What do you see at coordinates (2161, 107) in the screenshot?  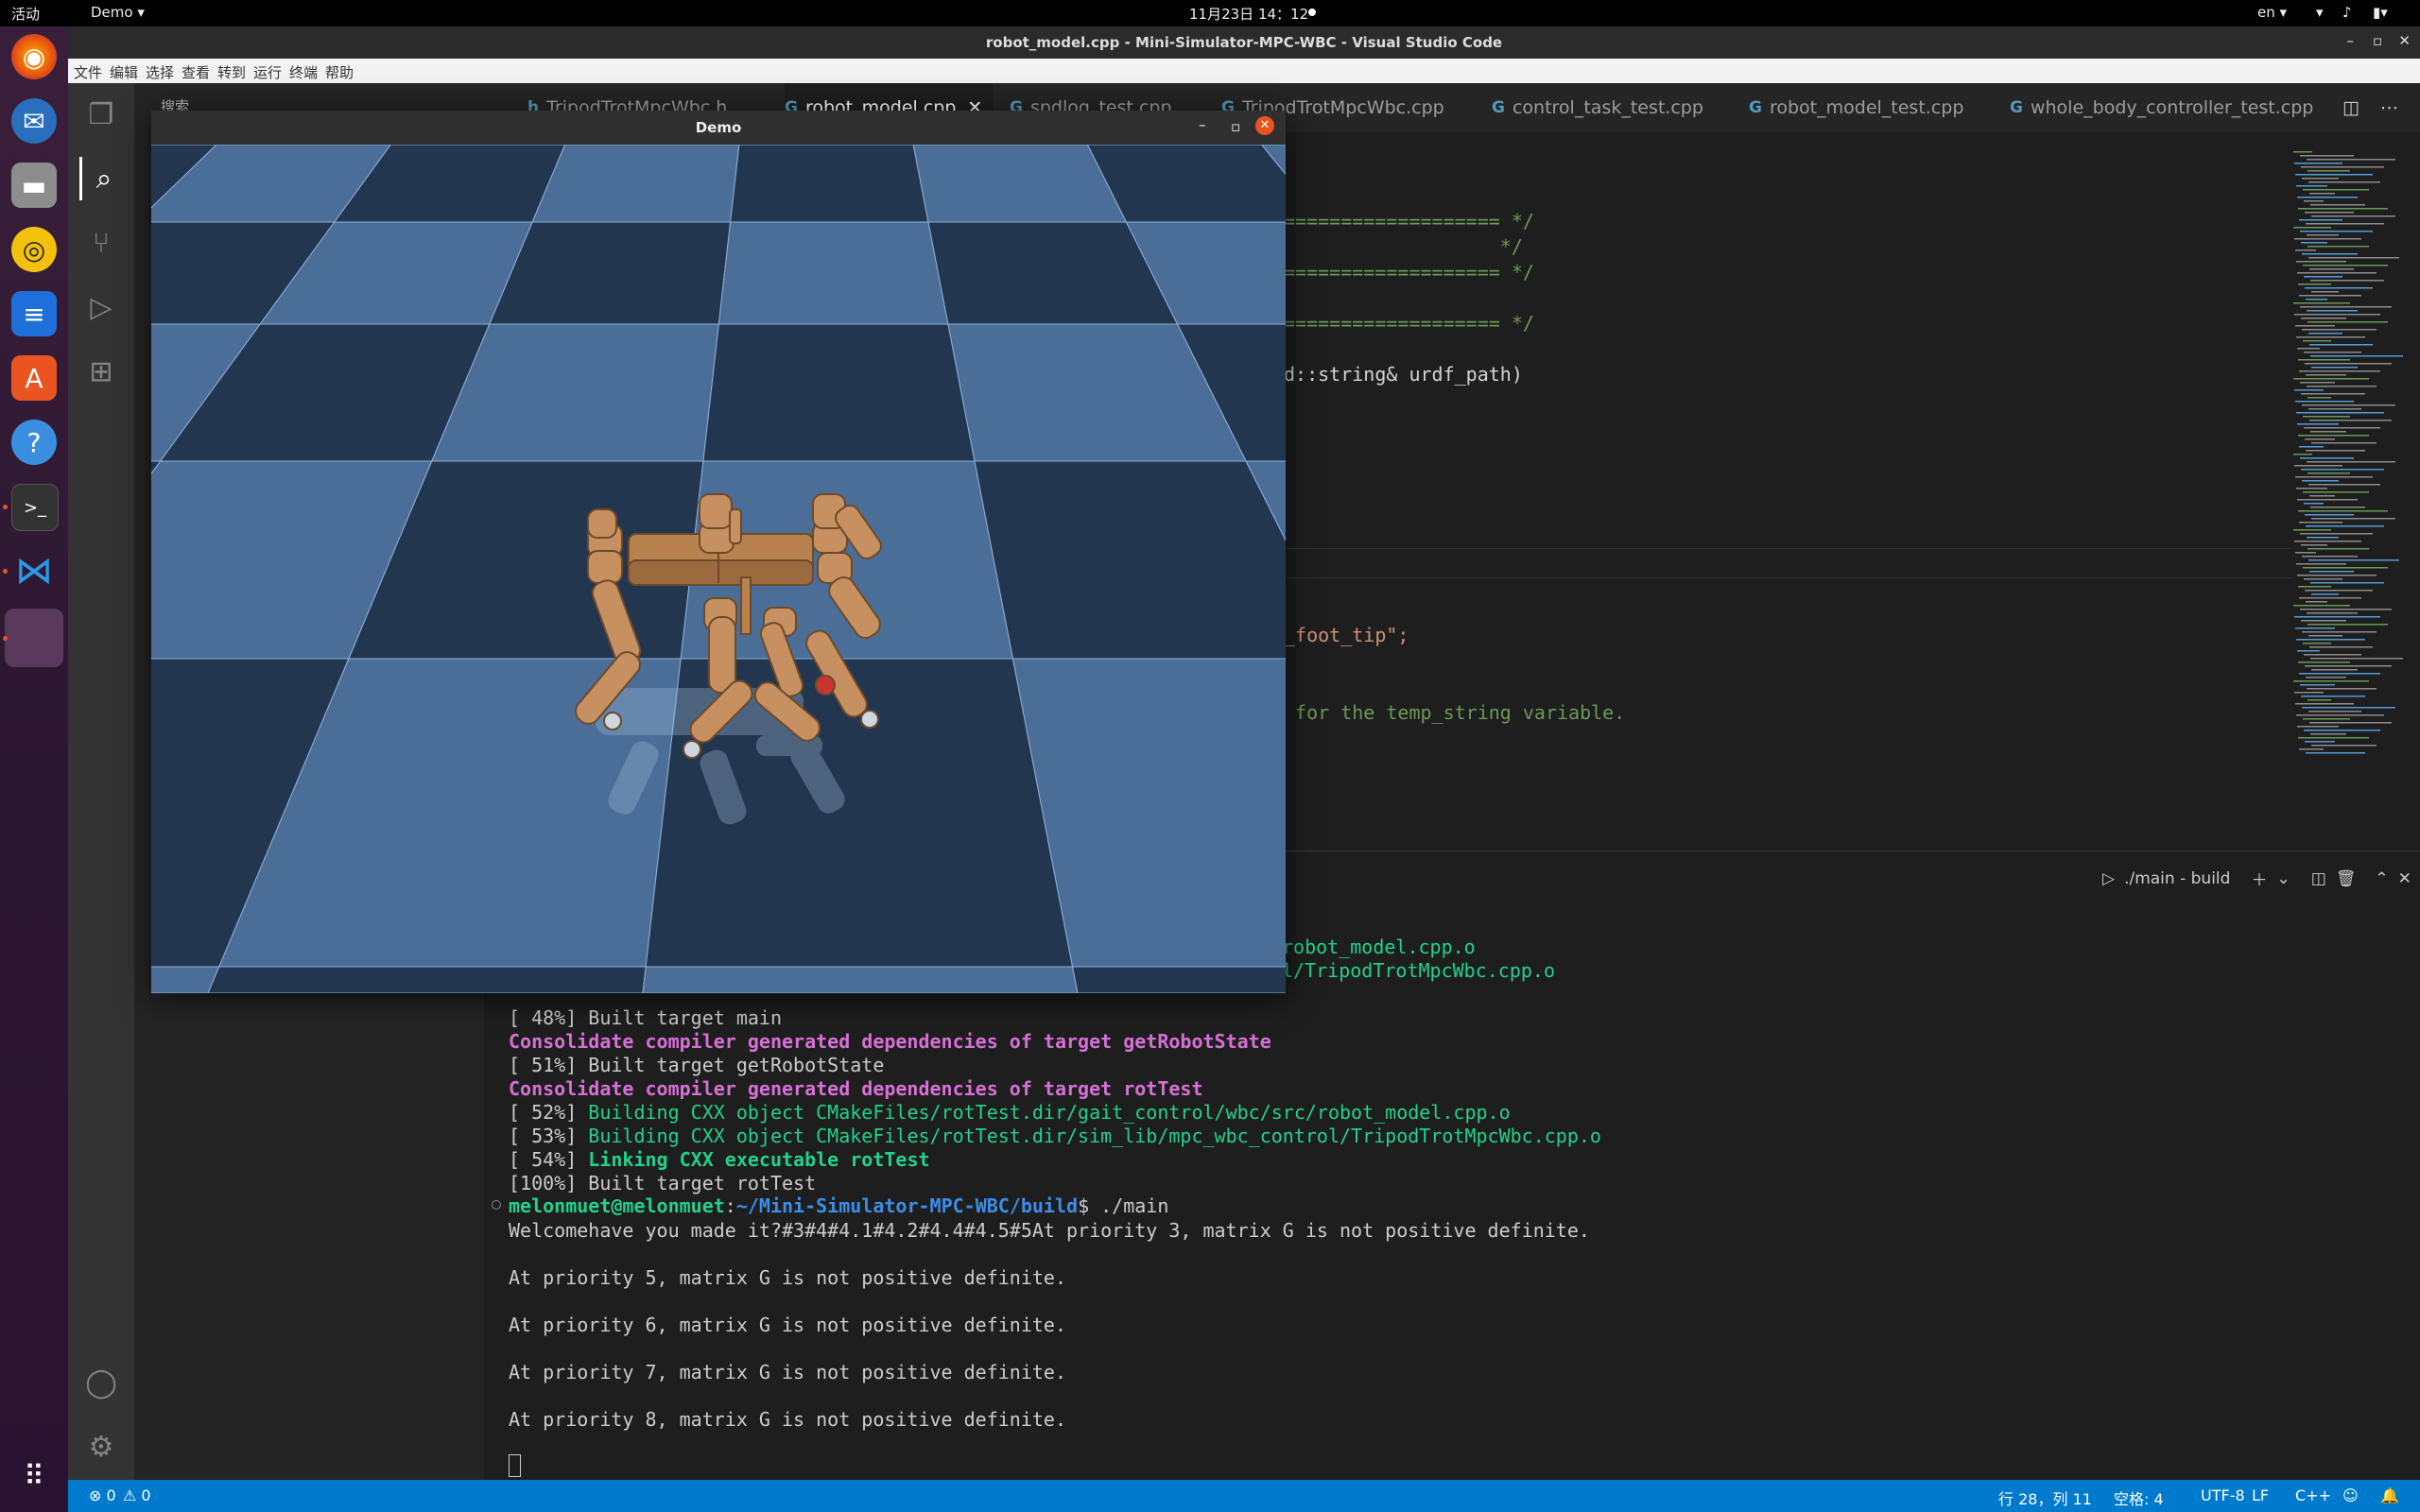 I see `tab-whole-body-controller-test: Gwhole_body_controller_test.cpp` at bounding box center [2161, 107].